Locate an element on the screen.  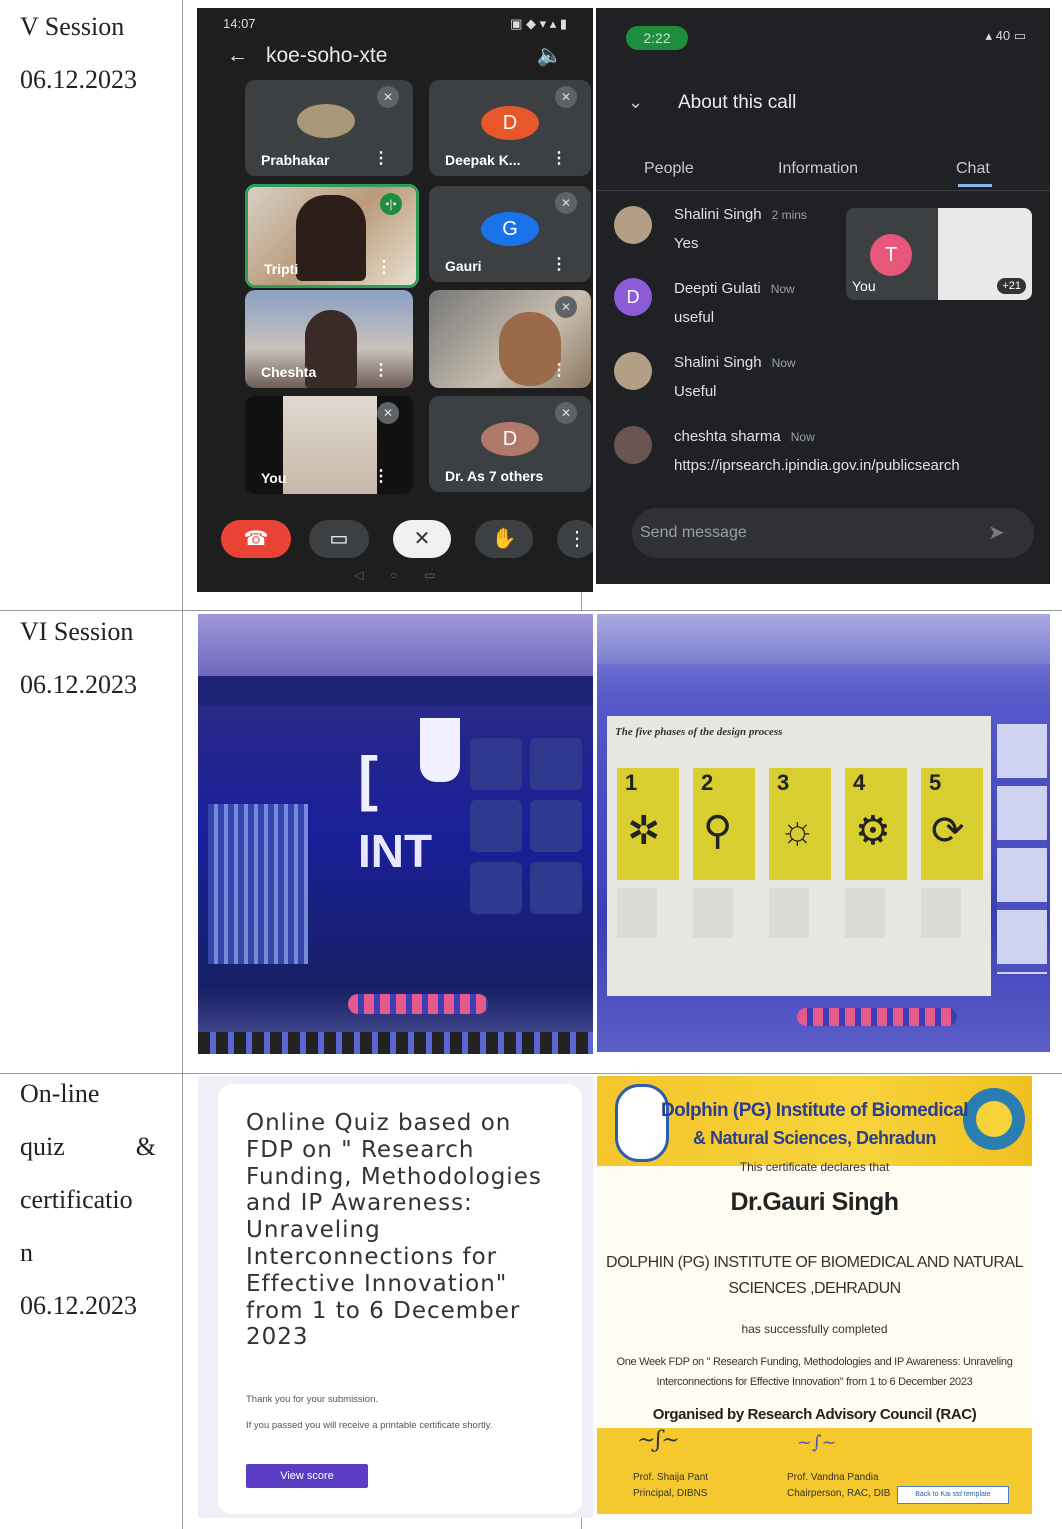
chat-message: Shalini Singh 2 mins Yes is located at coordinates (740, 229).